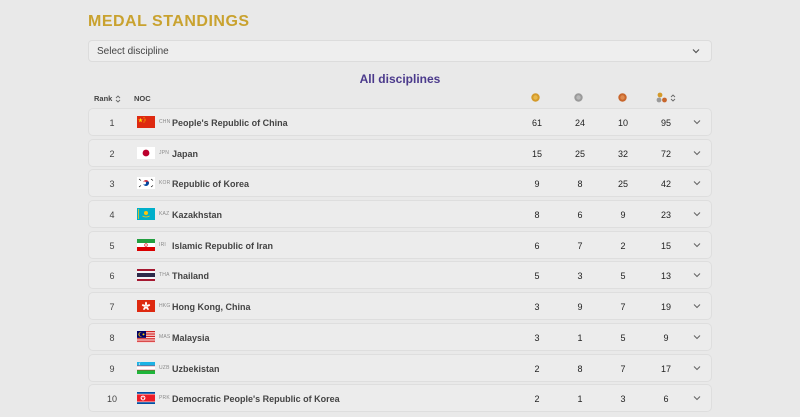 The image size is (800, 417). Describe the element at coordinates (400, 367) in the screenshot. I see `table-row: 9 UZB Uzbekistan 2 8 7 17` at that location.